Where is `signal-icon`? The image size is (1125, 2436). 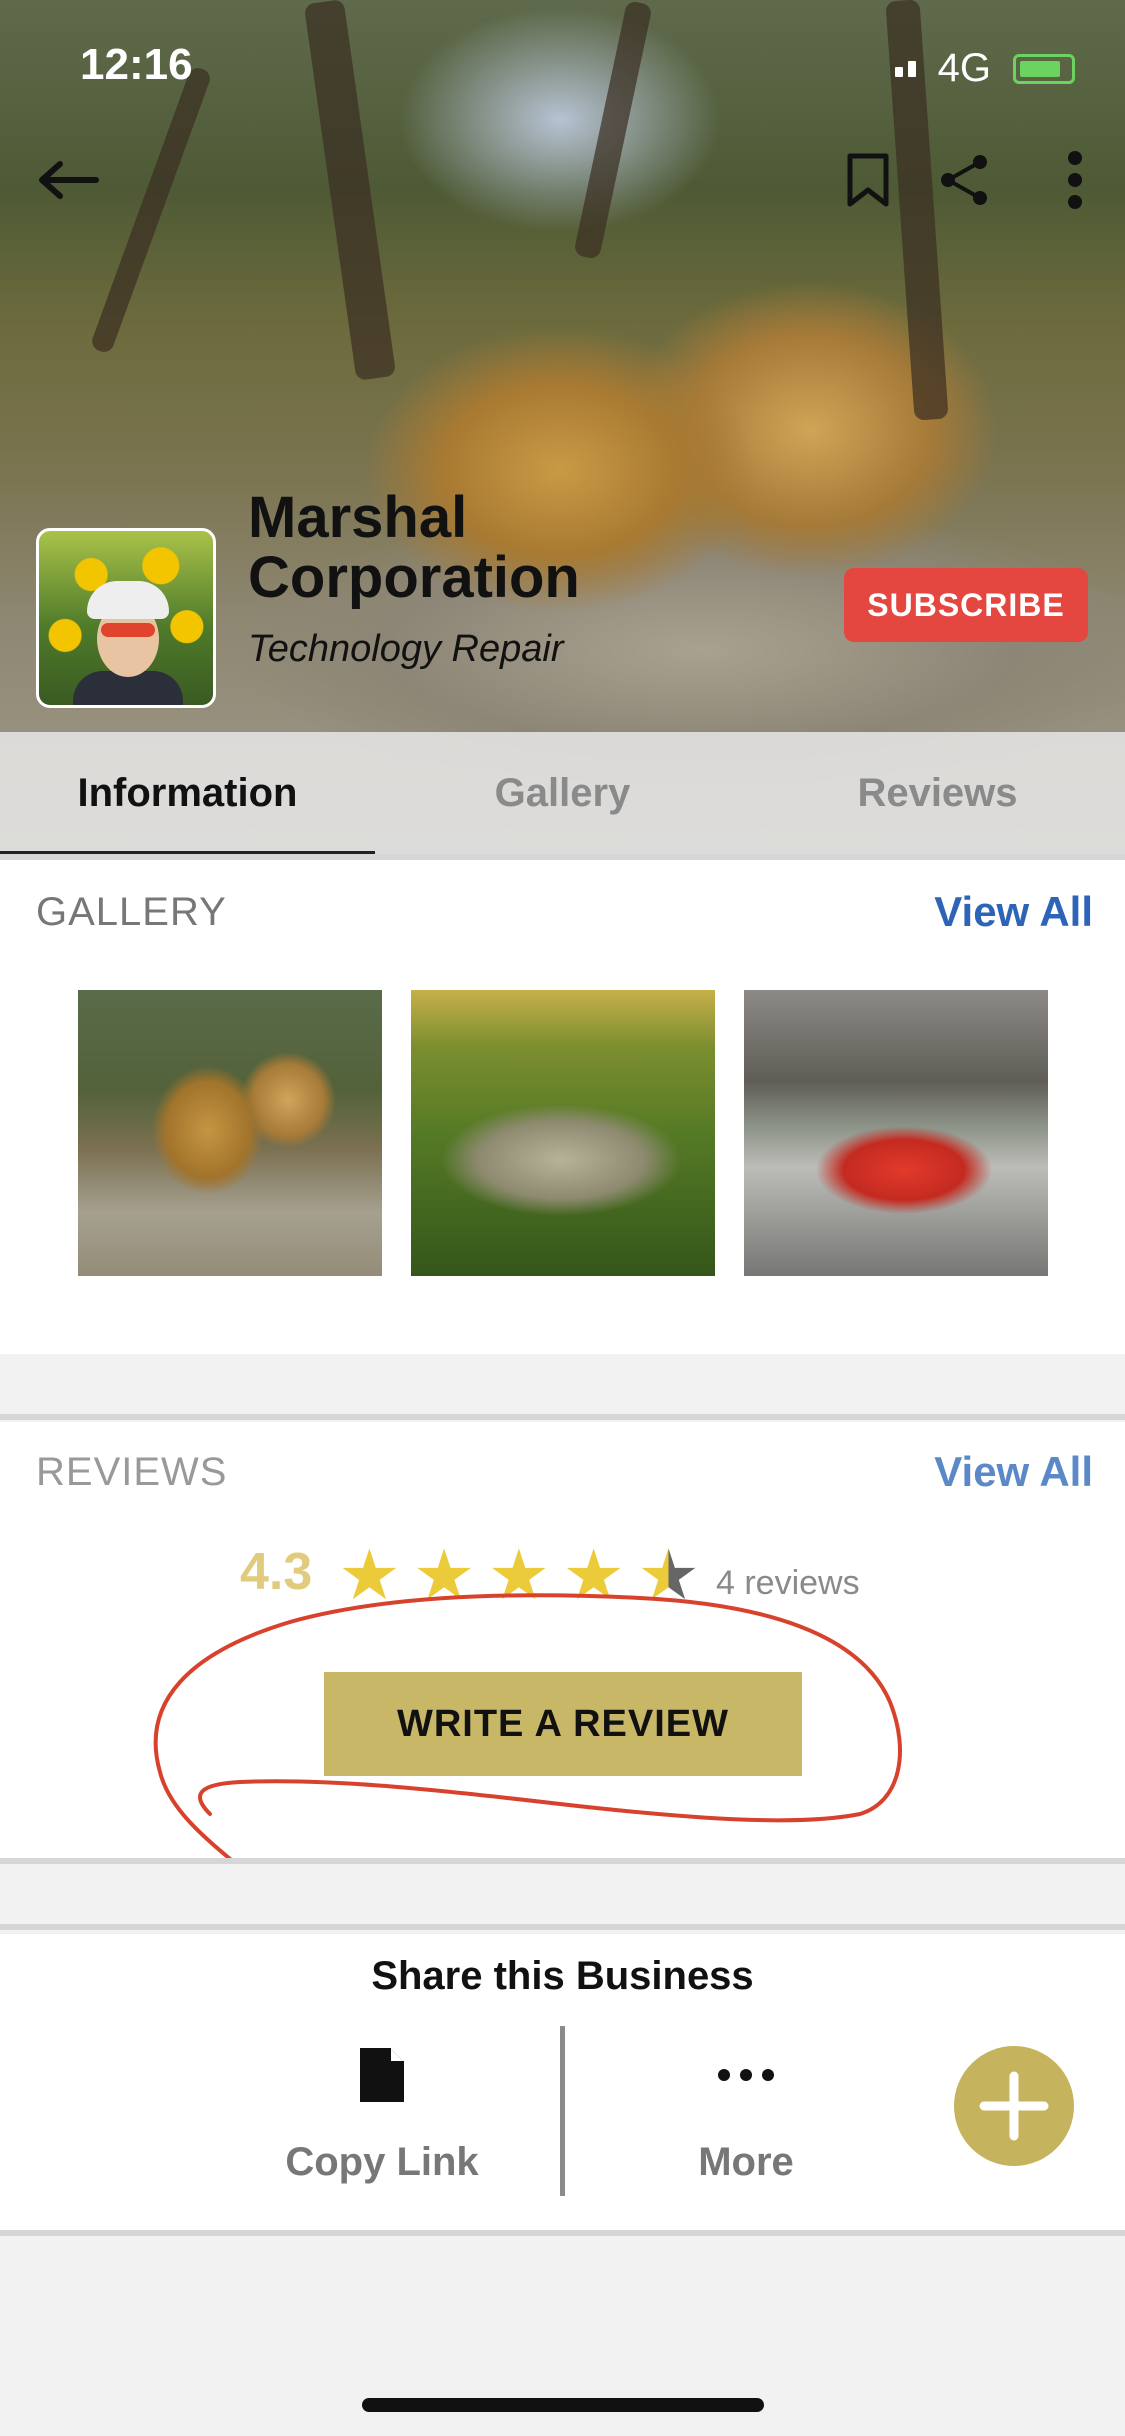
signal-icon is located at coordinates (905, 68).